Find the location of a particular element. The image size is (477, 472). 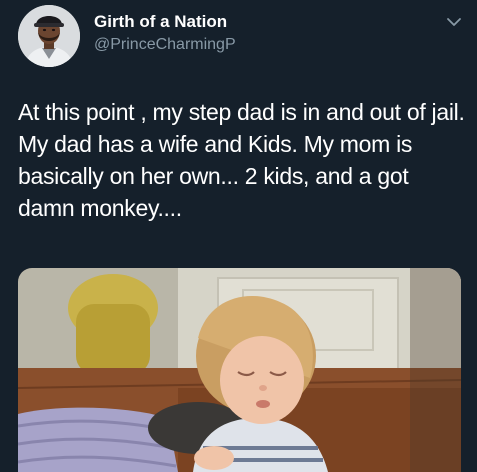

chevron-down-icon is located at coordinates (454, 22).